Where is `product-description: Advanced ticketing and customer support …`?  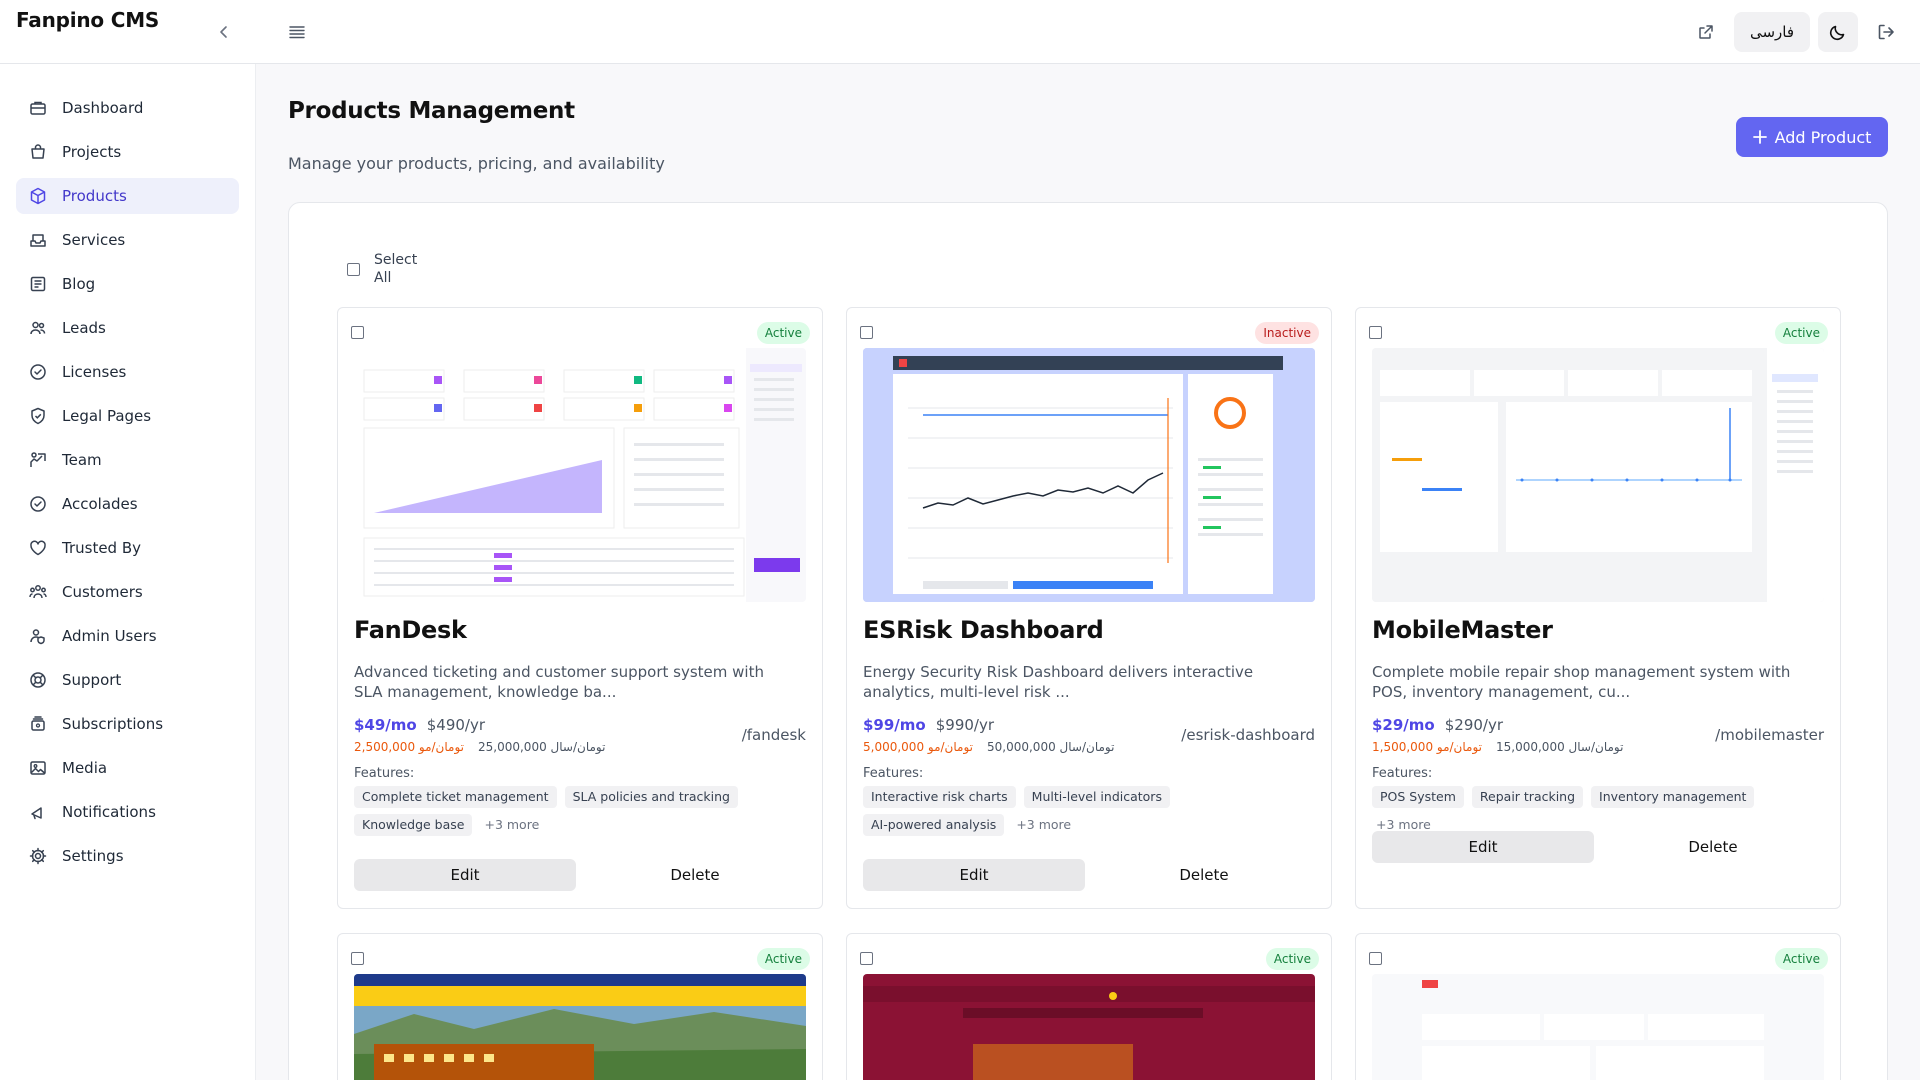
product-description: Advanced ticketing and customer support … is located at coordinates (559, 682).